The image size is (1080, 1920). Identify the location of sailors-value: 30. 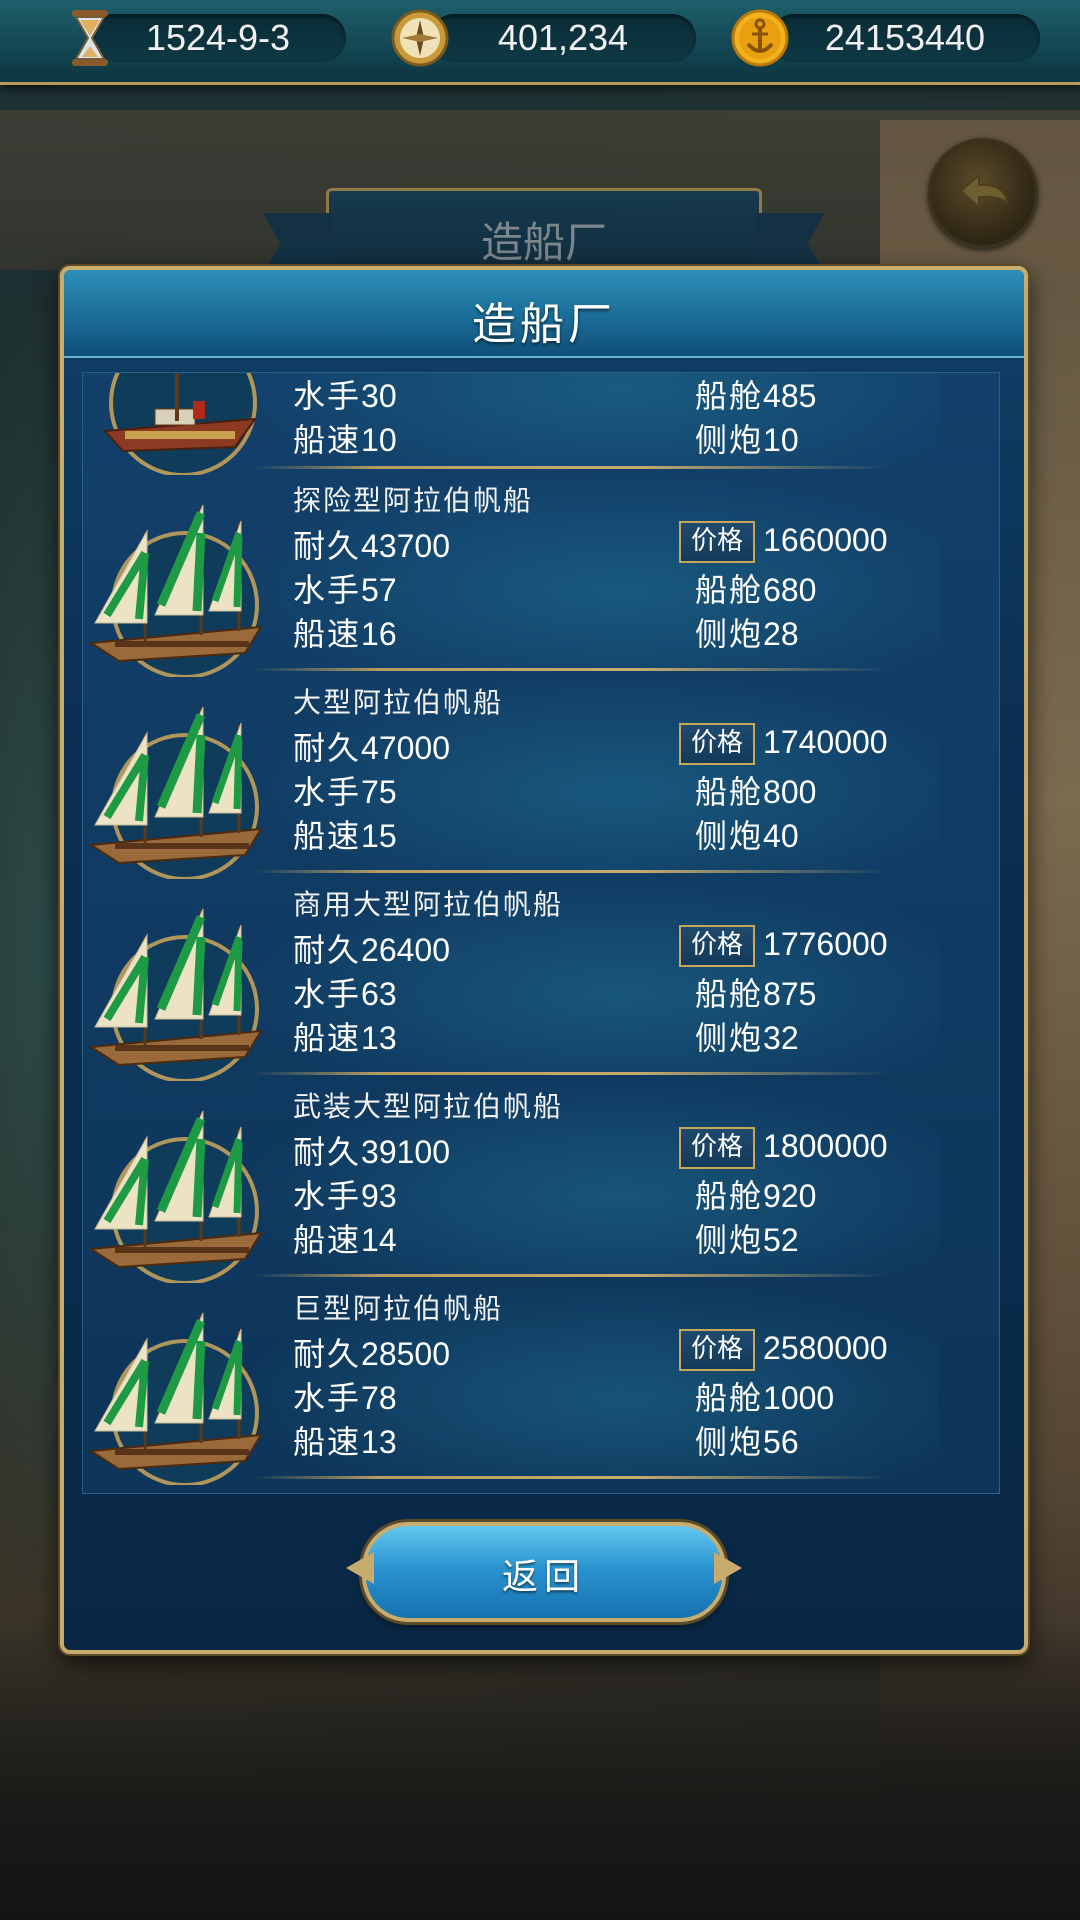
(379, 396).